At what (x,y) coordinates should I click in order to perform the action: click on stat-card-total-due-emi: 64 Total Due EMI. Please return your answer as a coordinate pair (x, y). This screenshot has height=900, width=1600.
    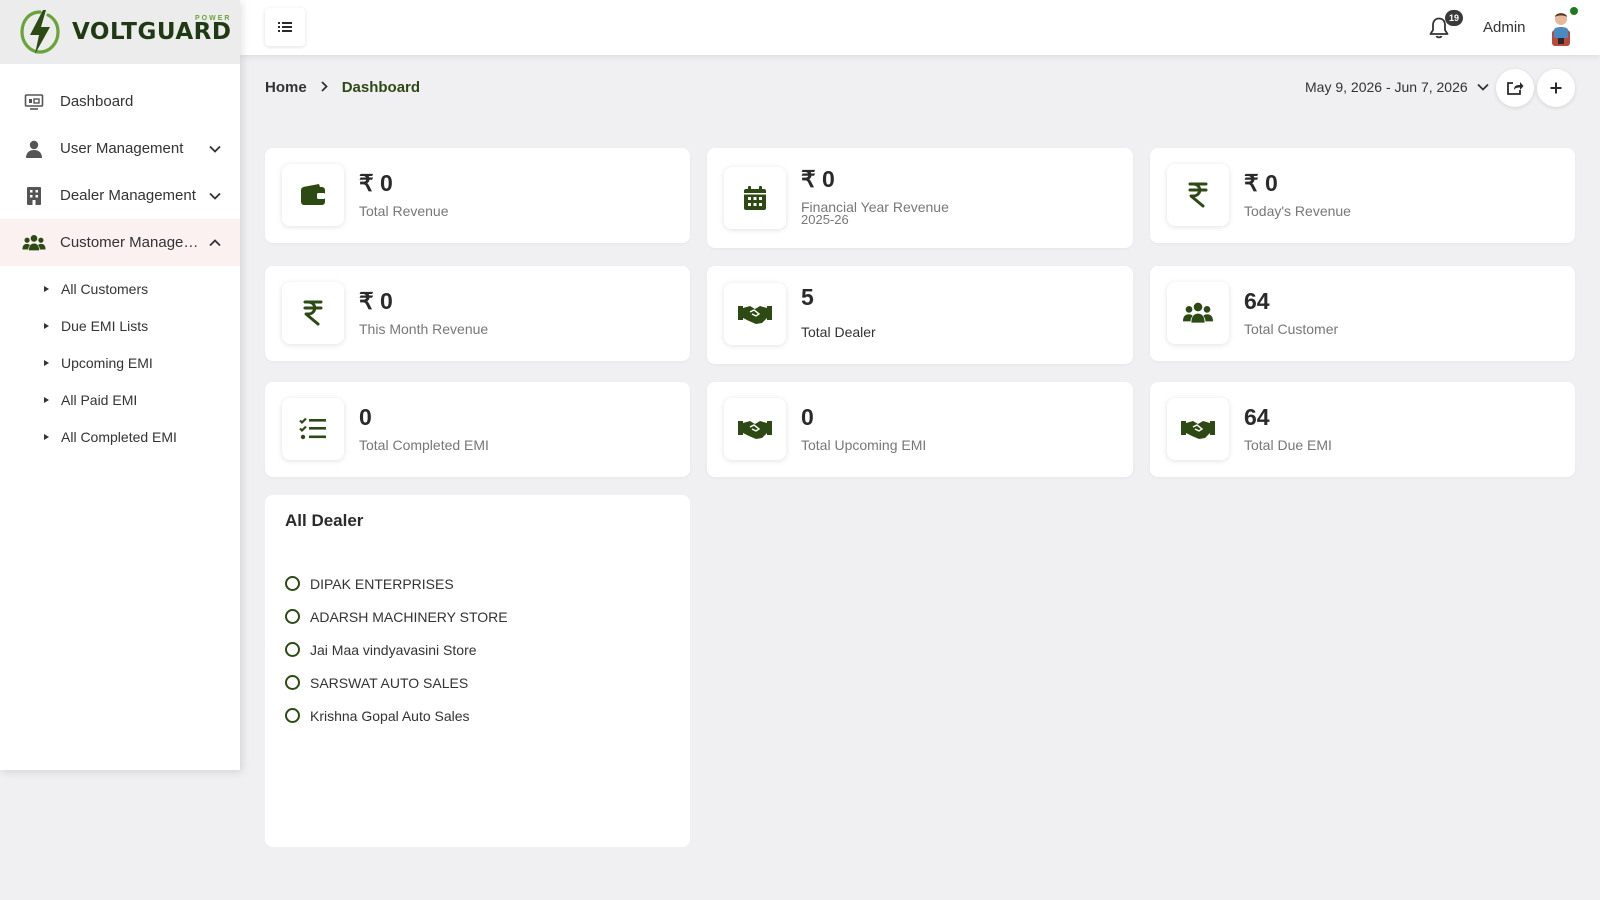
    Looking at the image, I should click on (1362, 429).